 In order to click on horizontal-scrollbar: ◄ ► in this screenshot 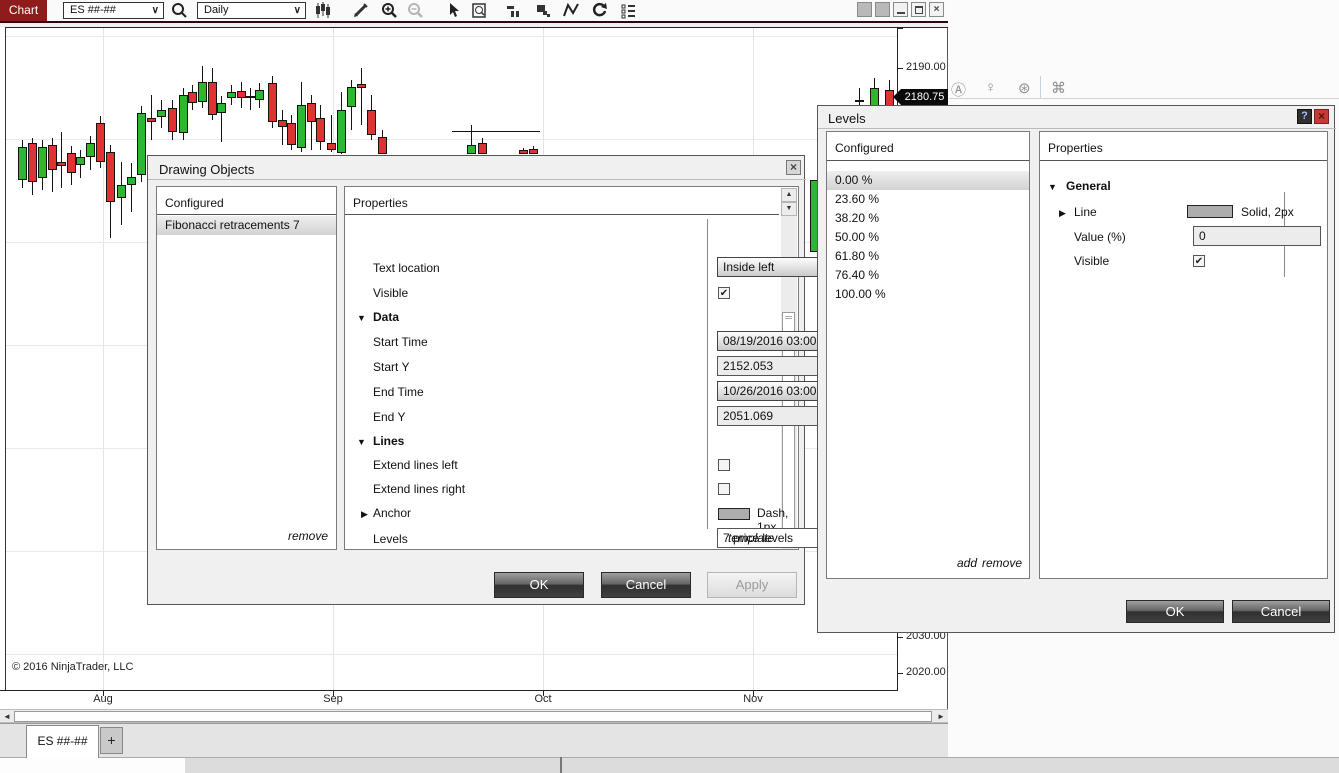, I will do `click(474, 716)`.